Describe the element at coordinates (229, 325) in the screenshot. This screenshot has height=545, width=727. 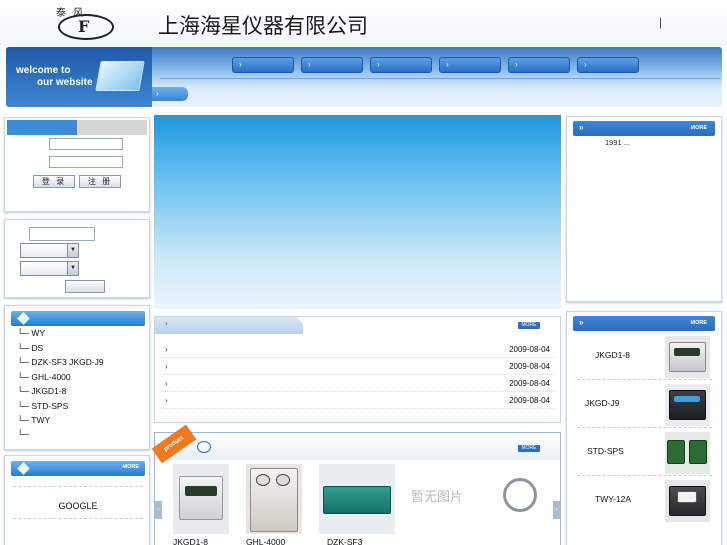
I see `news-tab: ›` at that location.